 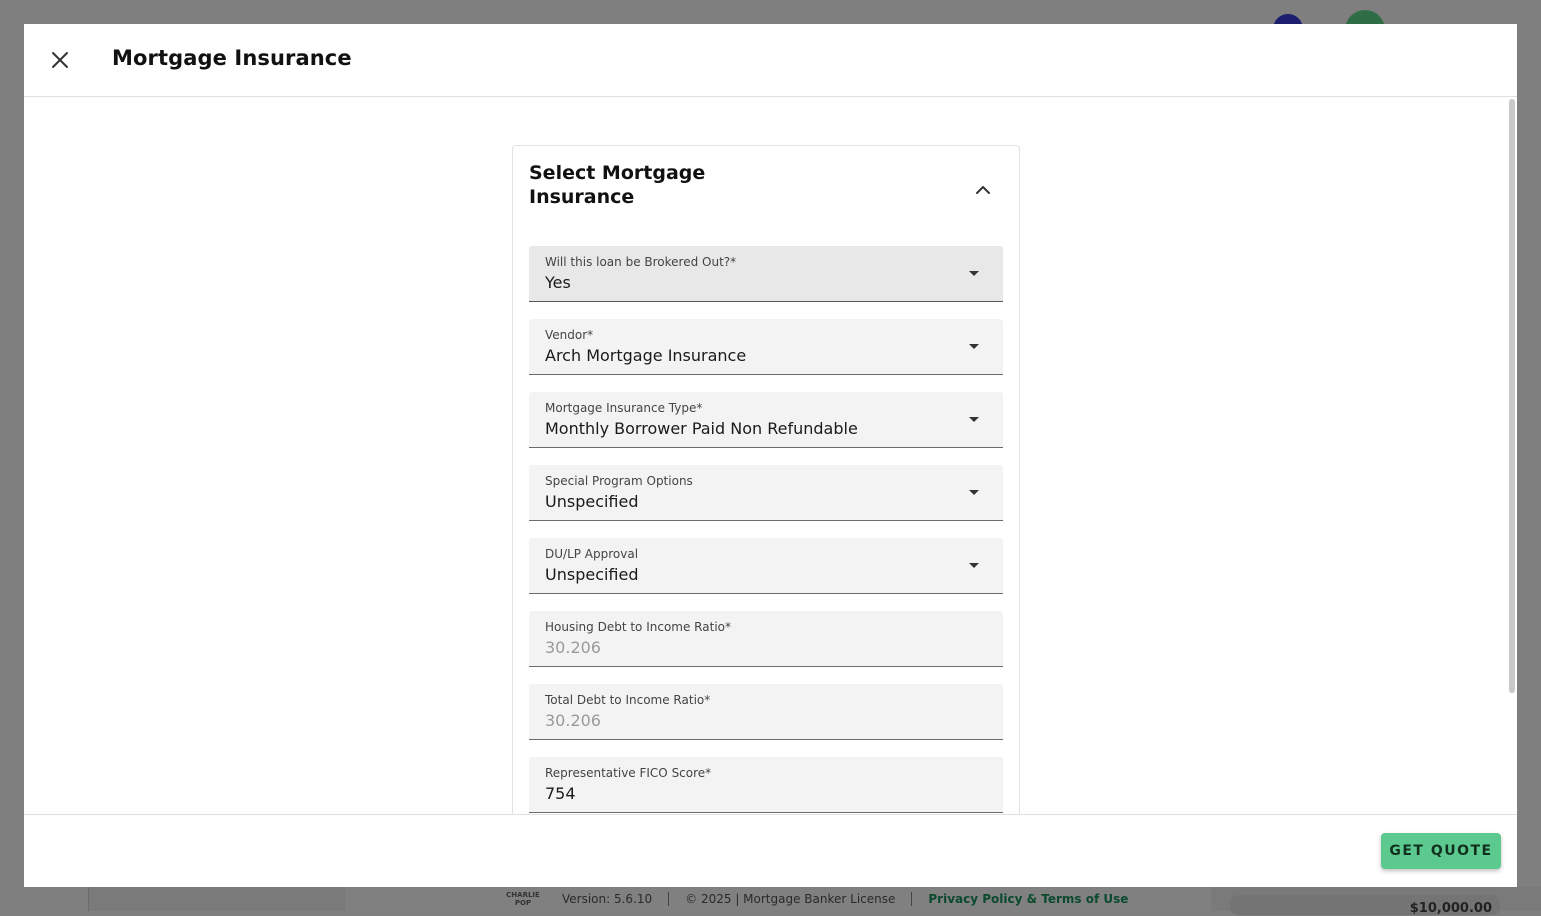 I want to click on du-lp-approval-select: DU/LP Approval Unspecified, so click(x=766, y=566).